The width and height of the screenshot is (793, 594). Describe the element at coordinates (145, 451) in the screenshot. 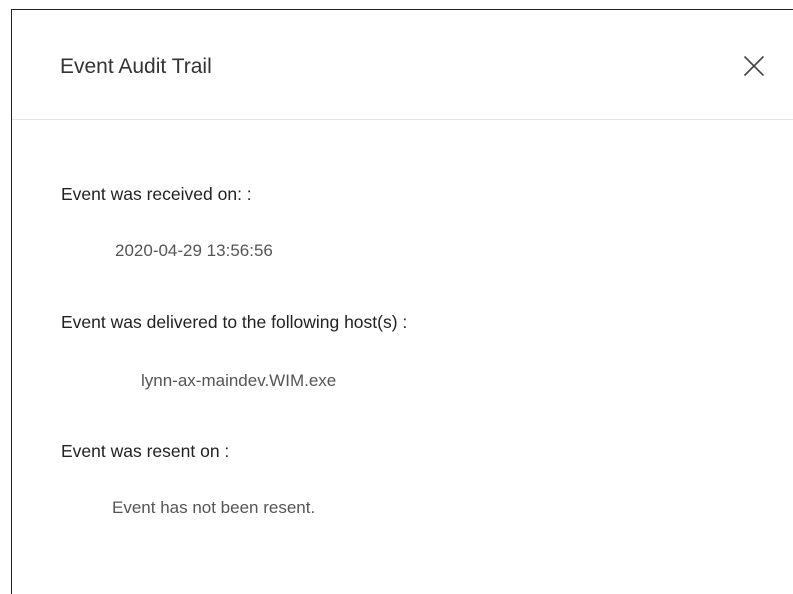

I see `resent-on-label: Event was resent on :` at that location.